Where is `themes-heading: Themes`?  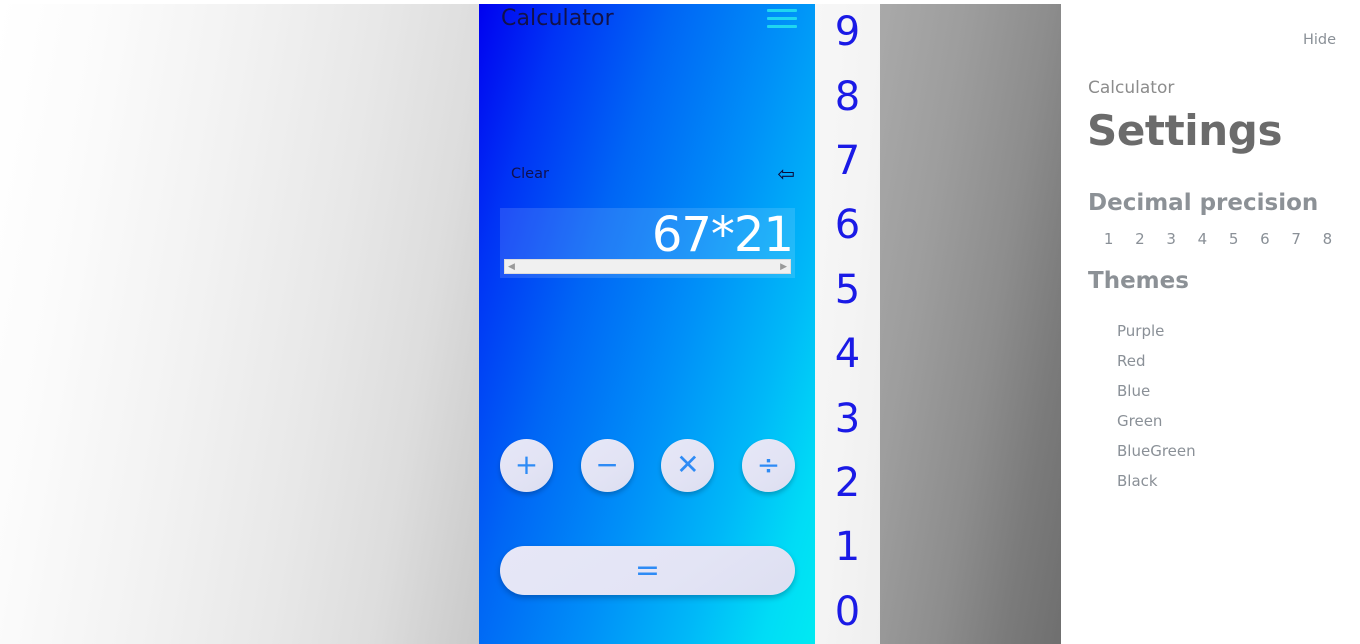 themes-heading: Themes is located at coordinates (1138, 281).